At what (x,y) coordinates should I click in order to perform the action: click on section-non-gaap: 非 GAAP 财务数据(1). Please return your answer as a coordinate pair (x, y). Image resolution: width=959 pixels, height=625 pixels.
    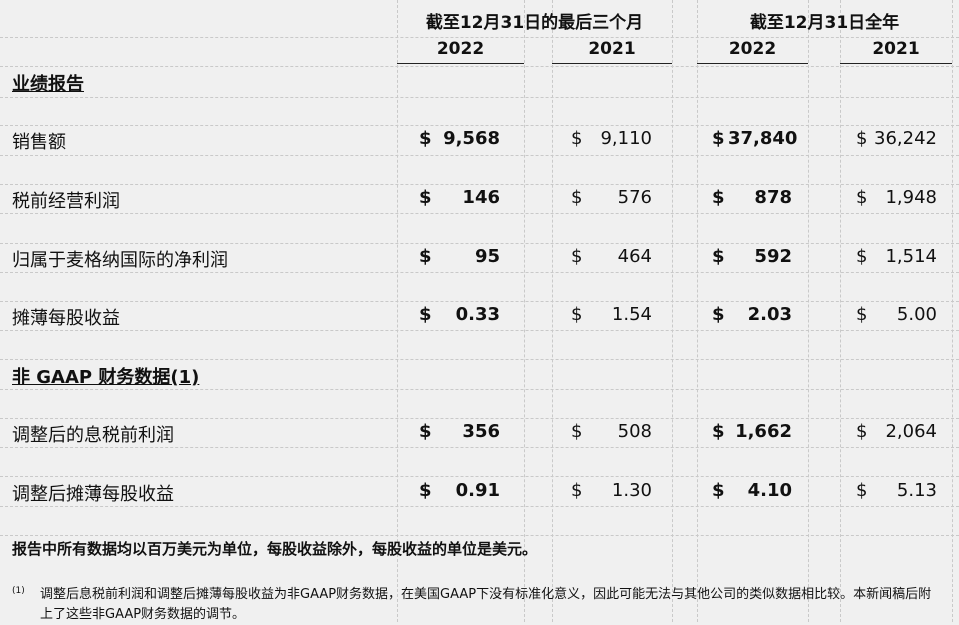
    Looking at the image, I should click on (106, 377).